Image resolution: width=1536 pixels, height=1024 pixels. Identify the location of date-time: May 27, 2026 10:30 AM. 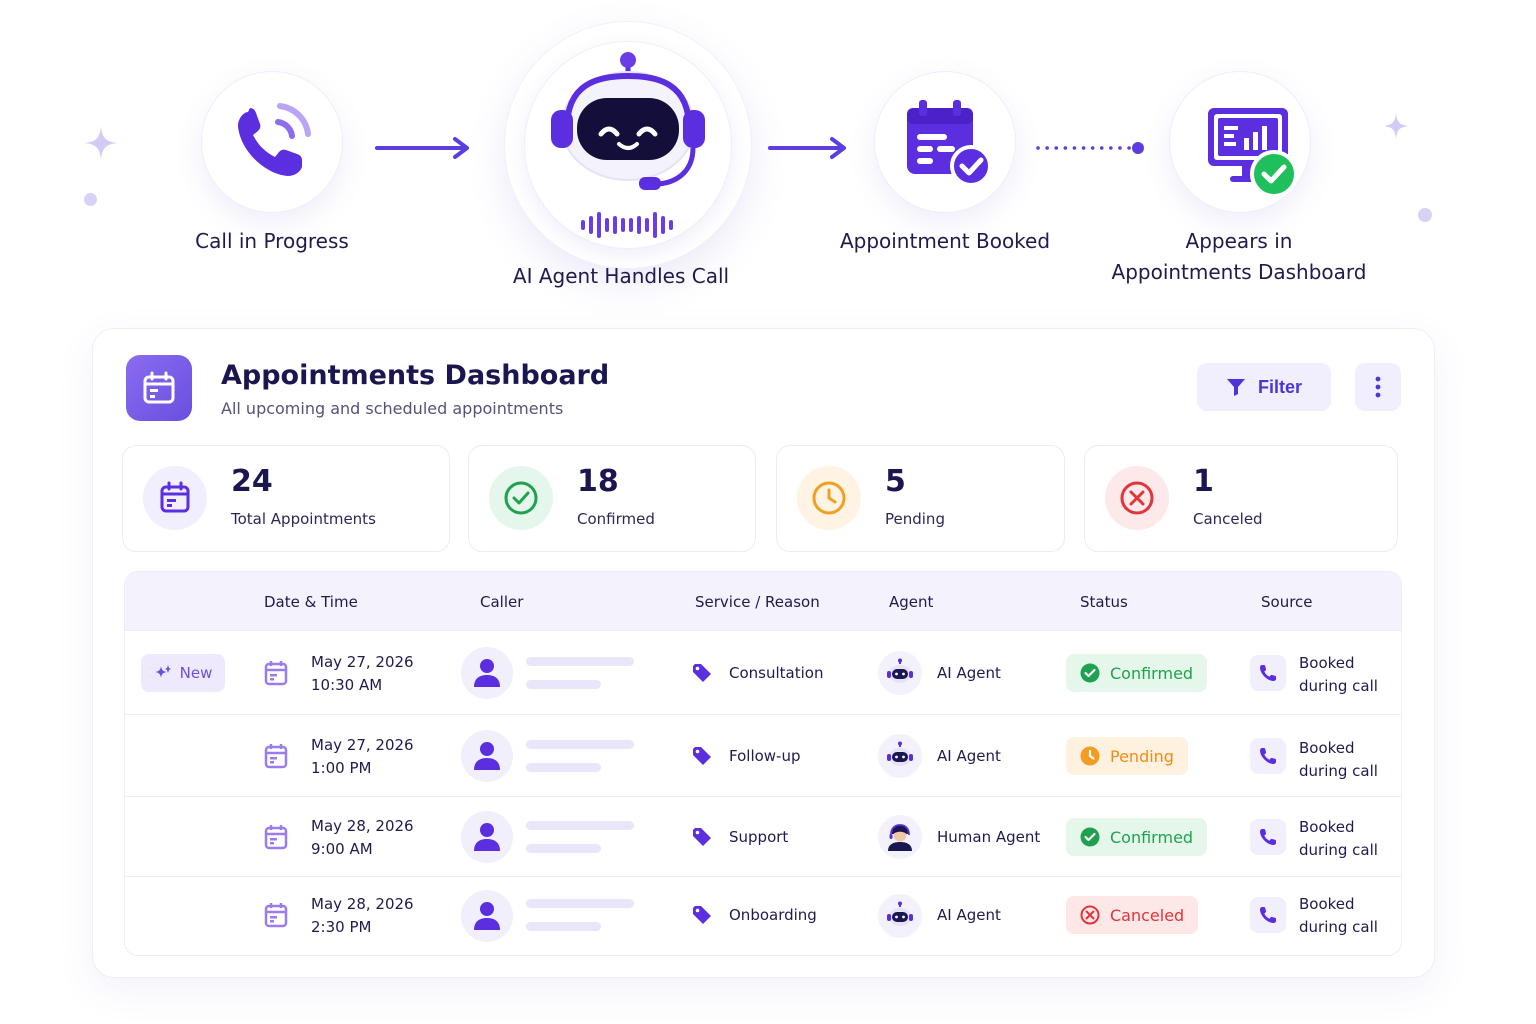
(362, 673).